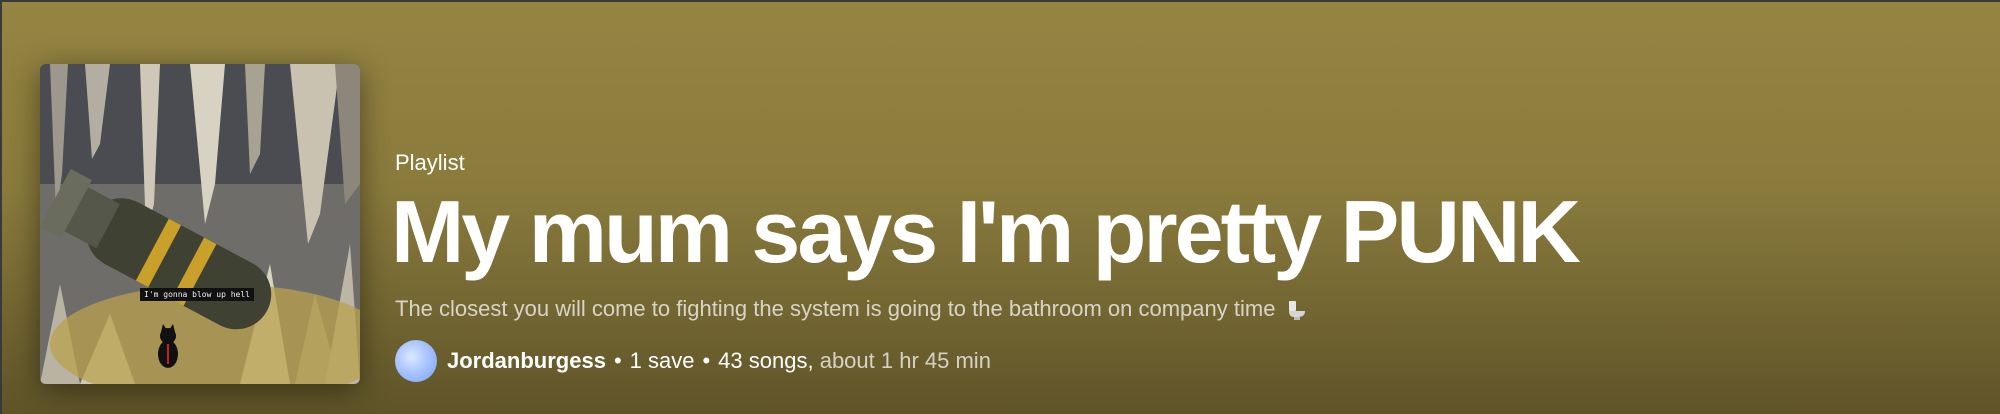 This screenshot has height=414, width=2000. I want to click on saves-count: 1 save, so click(662, 360).